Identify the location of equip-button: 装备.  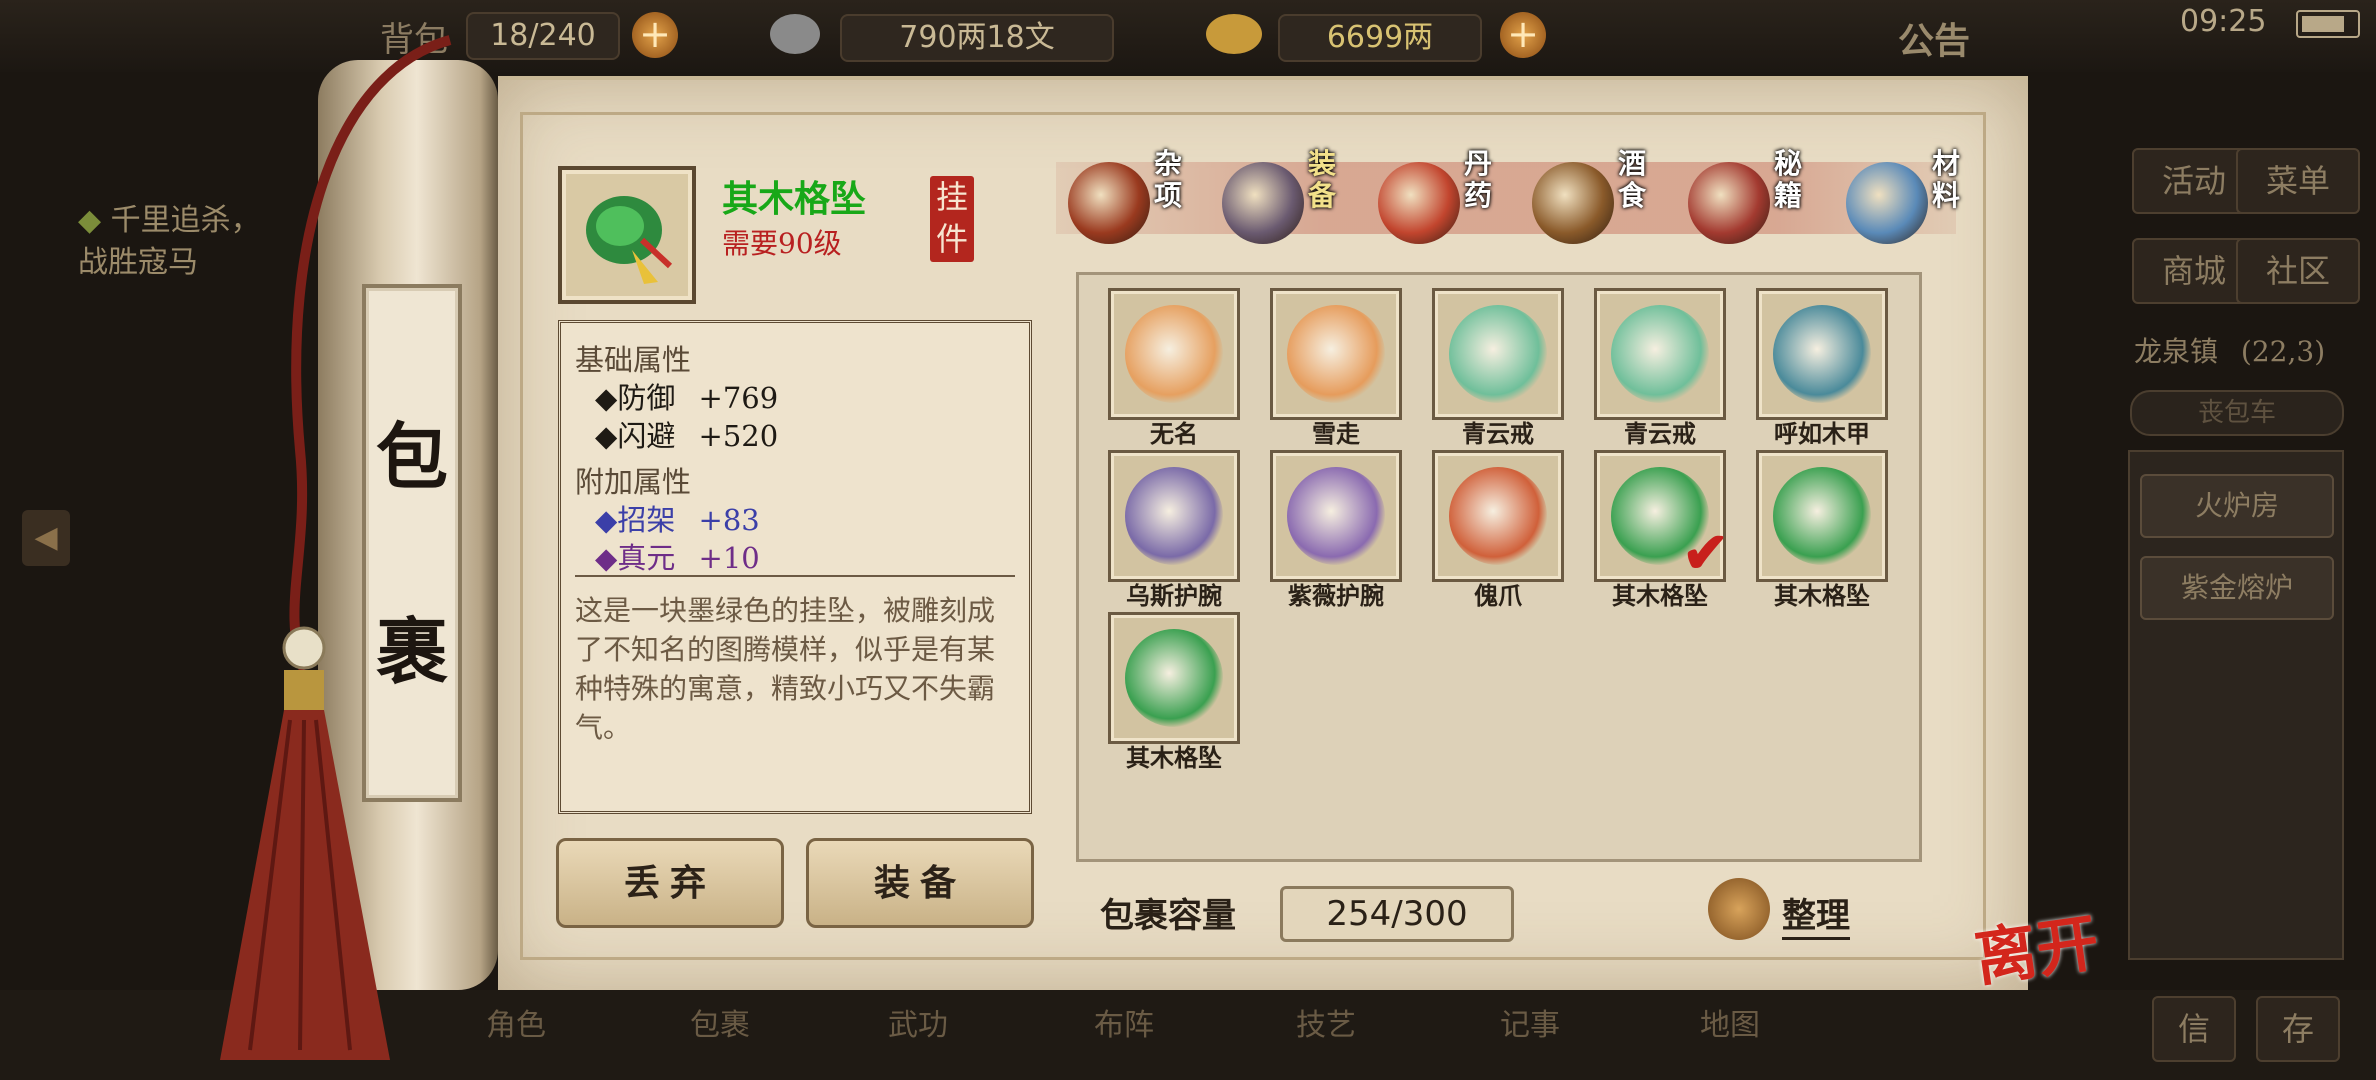
(920, 883).